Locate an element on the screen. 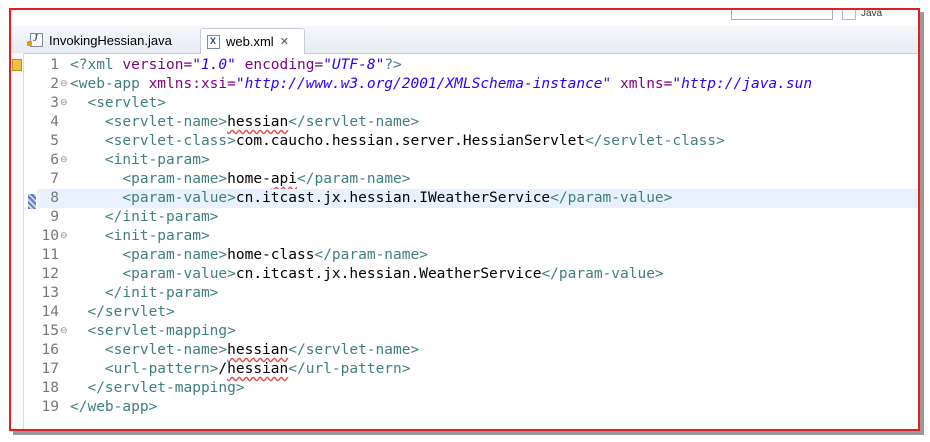 The width and height of the screenshot is (930, 442). line-number: 17 is located at coordinates (50, 369).